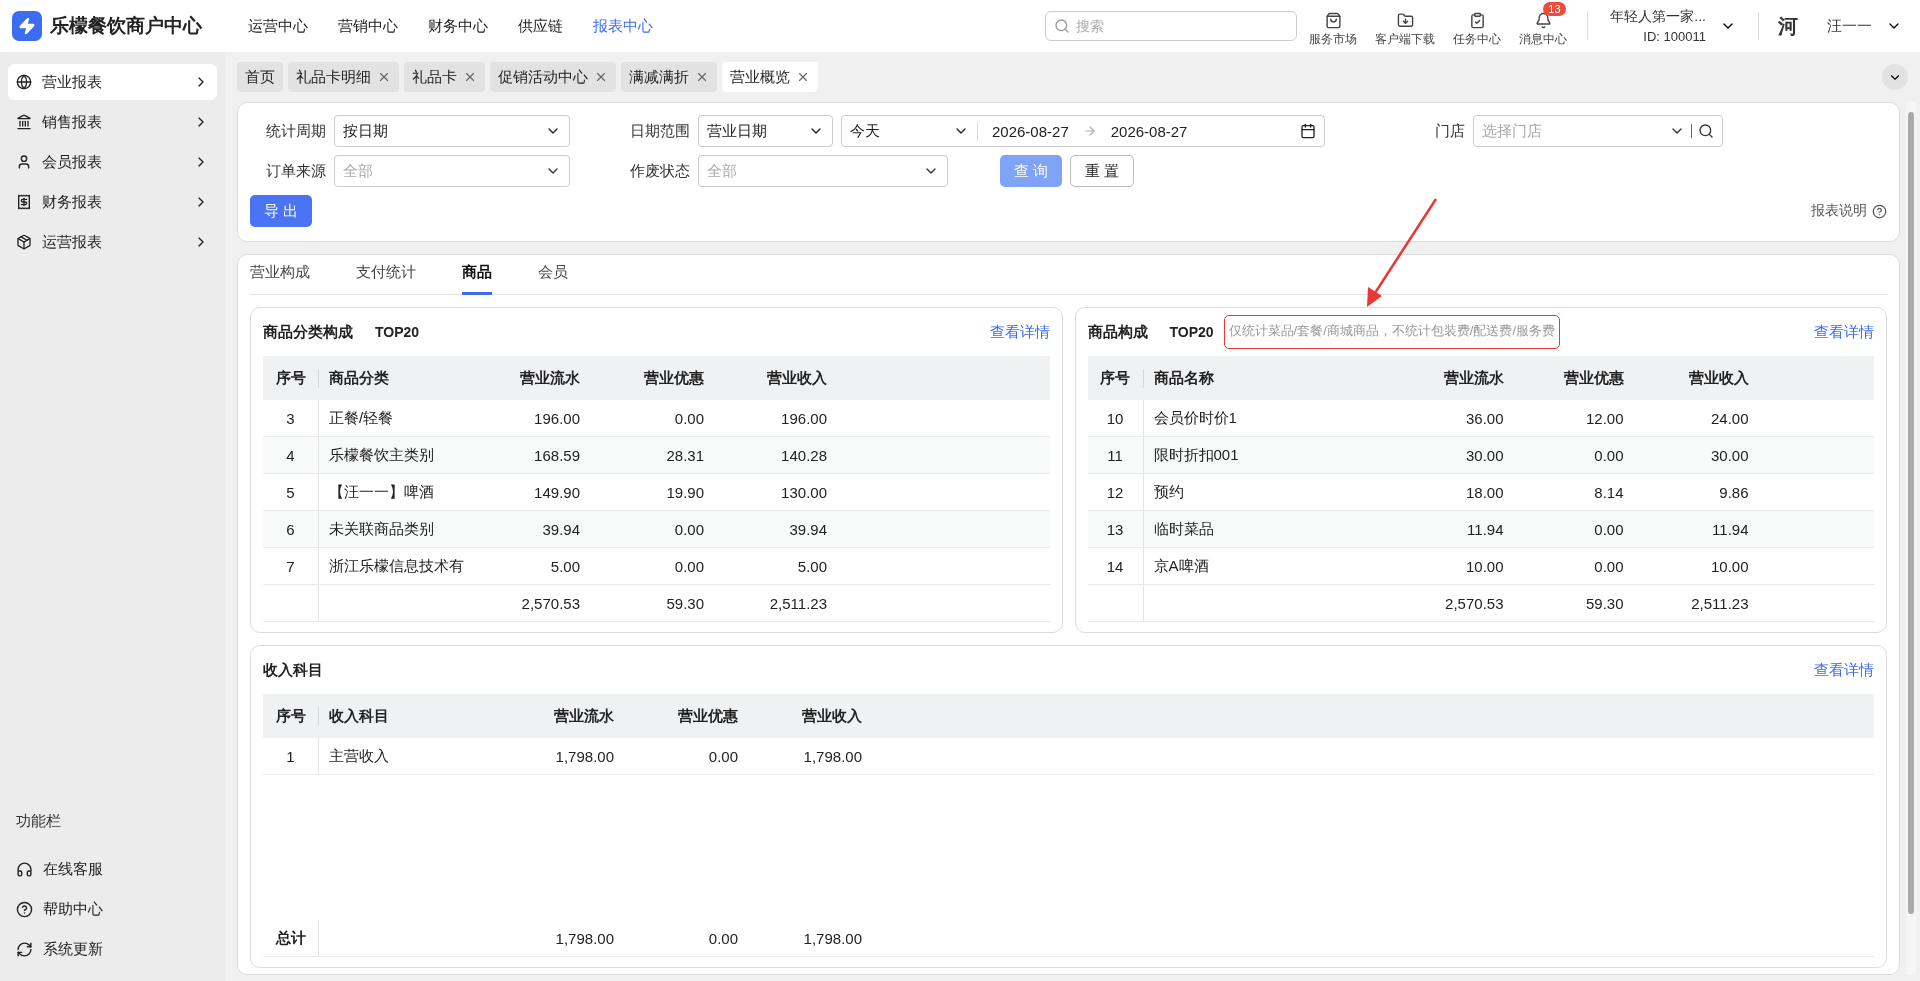 The height and width of the screenshot is (981, 1920). I want to click on page-tab: 满减满折, so click(669, 77).